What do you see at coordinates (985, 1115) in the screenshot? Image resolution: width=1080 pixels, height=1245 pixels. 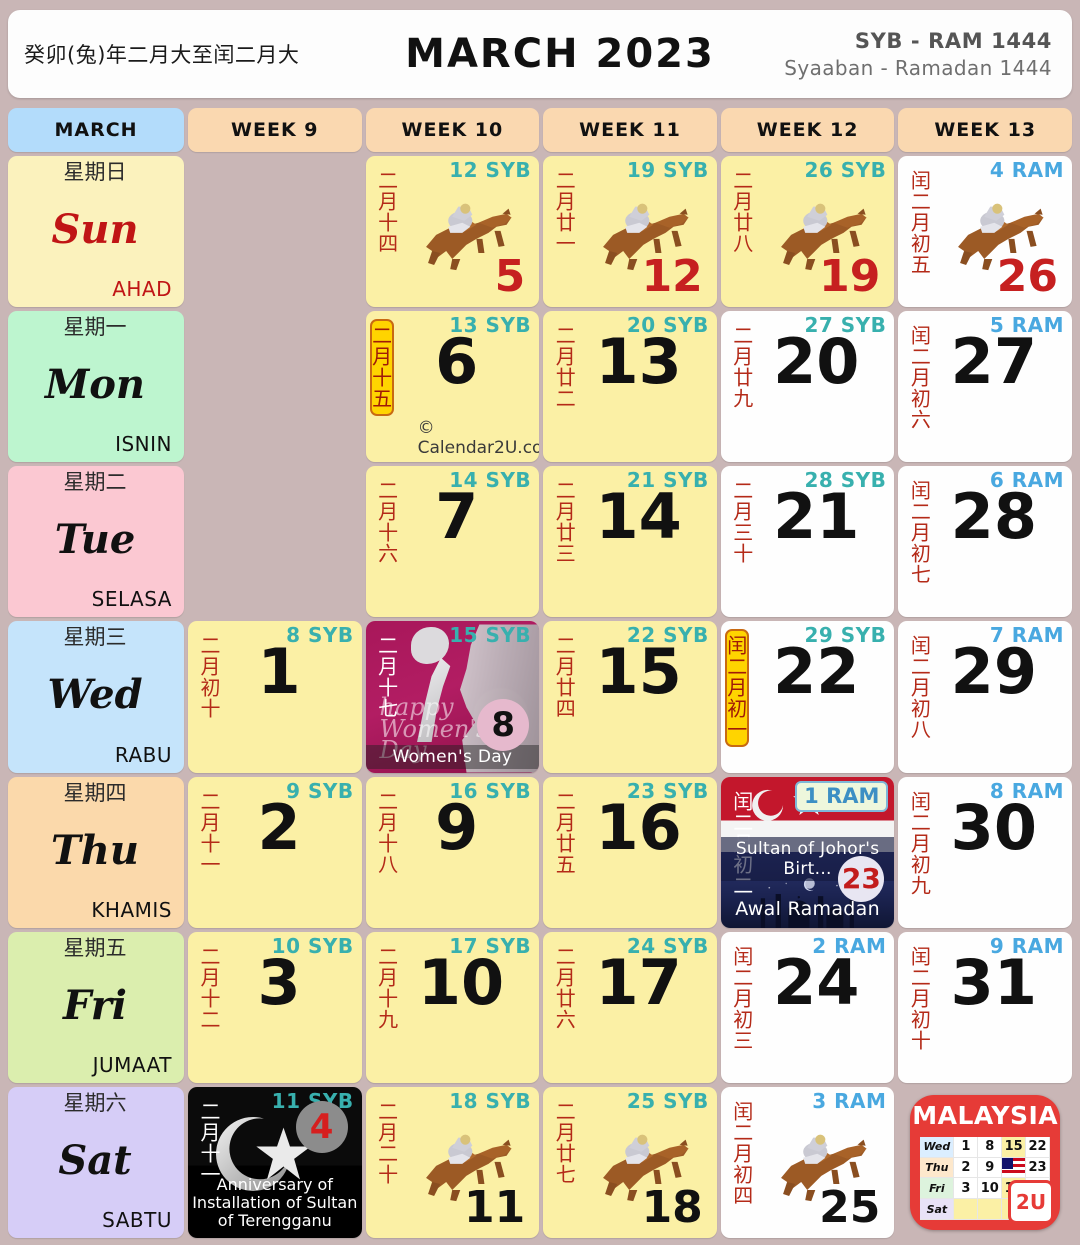 I see `app-icon-title: MALAYSIA` at bounding box center [985, 1115].